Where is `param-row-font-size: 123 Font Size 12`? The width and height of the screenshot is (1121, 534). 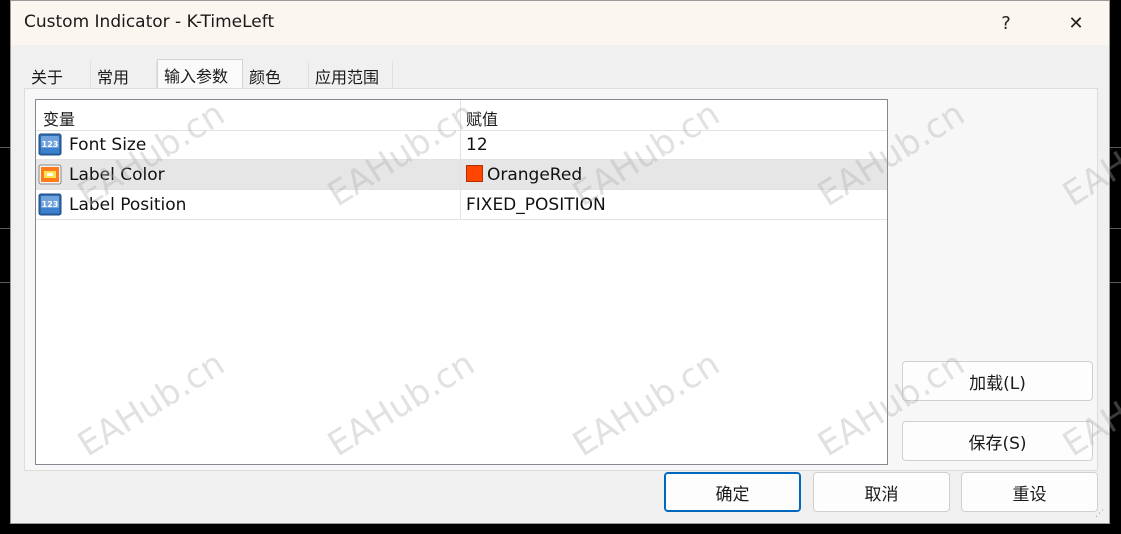
param-row-font-size: 123 Font Size 12 is located at coordinates (461, 145).